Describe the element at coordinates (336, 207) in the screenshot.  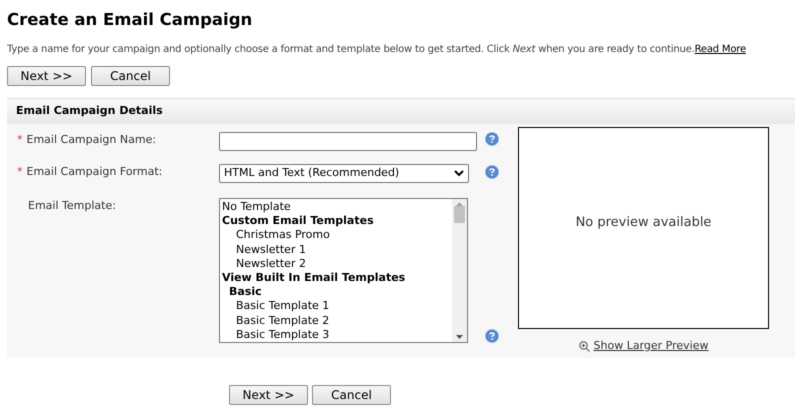
I see `template-option: No Template` at that location.